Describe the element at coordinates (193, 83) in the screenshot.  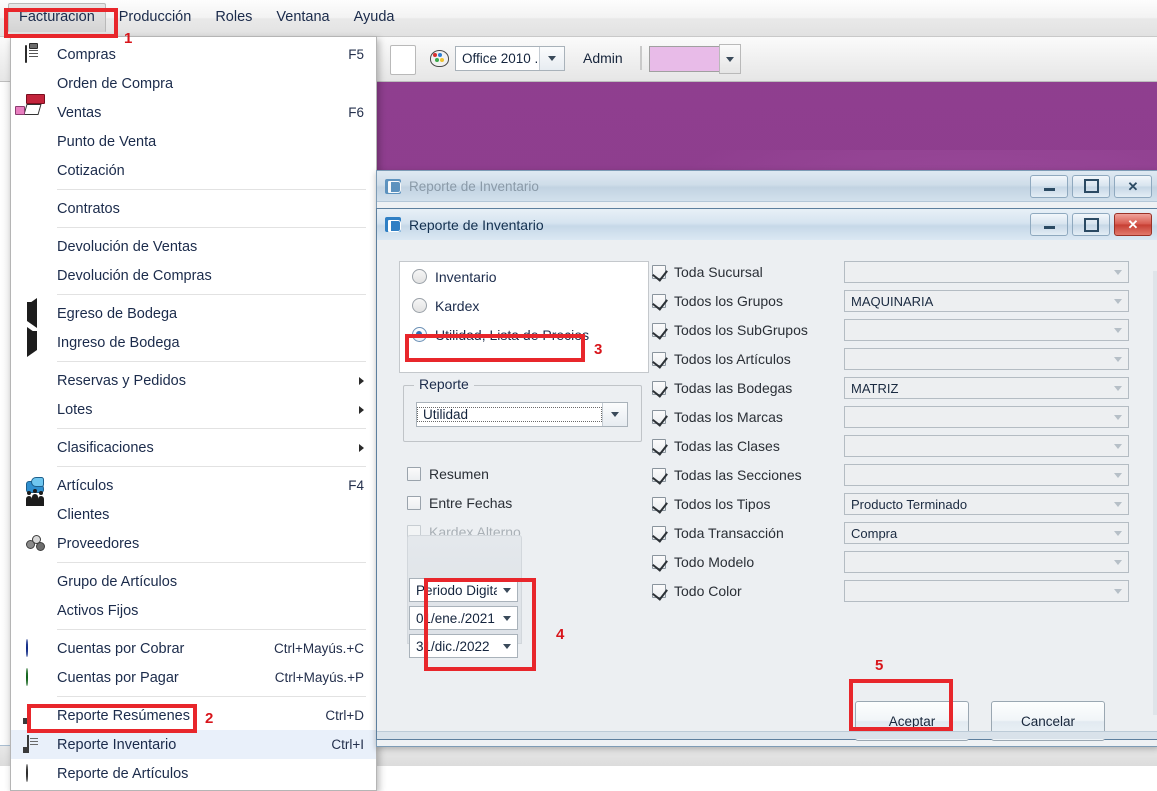
I see `menu-item-orden-de-compra: Orden de Compra` at that location.